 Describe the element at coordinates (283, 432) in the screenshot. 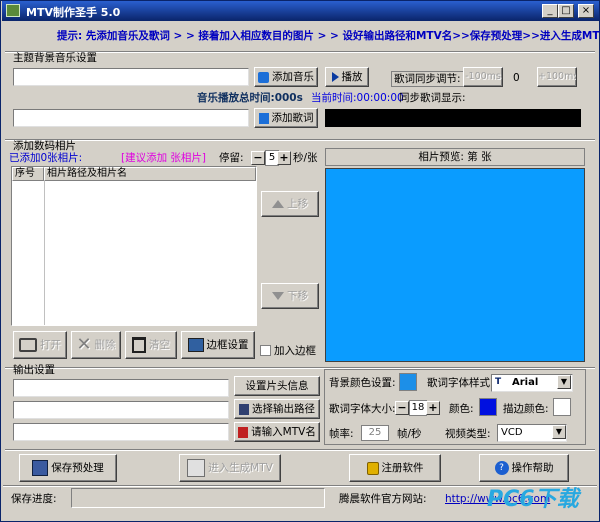

I see `mtv-name-label: 请输入MTV名` at that location.